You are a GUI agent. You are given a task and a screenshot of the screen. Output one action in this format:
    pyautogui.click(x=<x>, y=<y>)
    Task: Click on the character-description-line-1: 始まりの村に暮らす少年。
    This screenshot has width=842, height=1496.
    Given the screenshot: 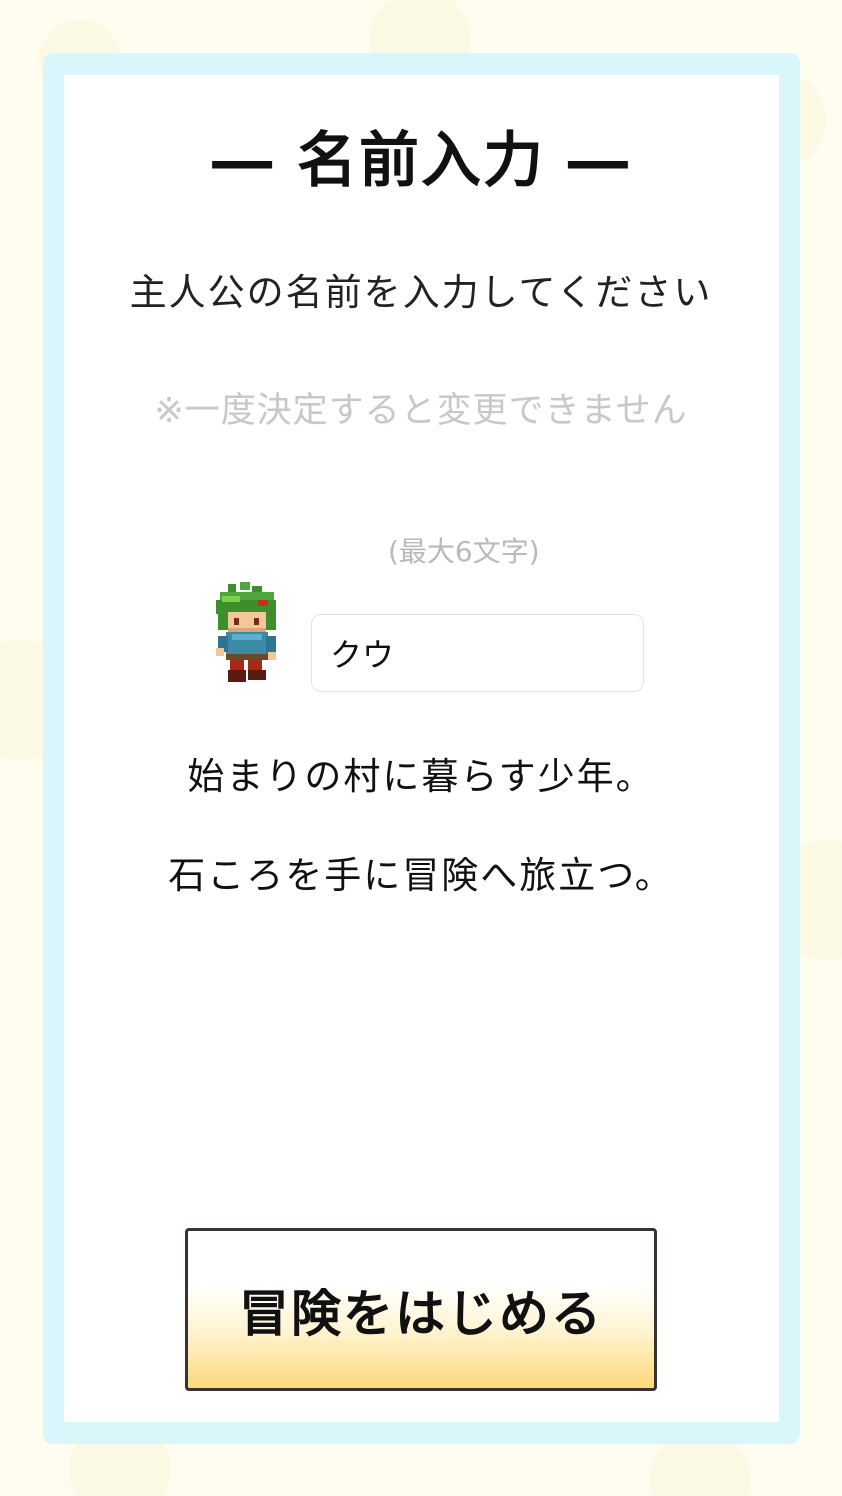 What is the action you would take?
    pyautogui.click(x=421, y=776)
    